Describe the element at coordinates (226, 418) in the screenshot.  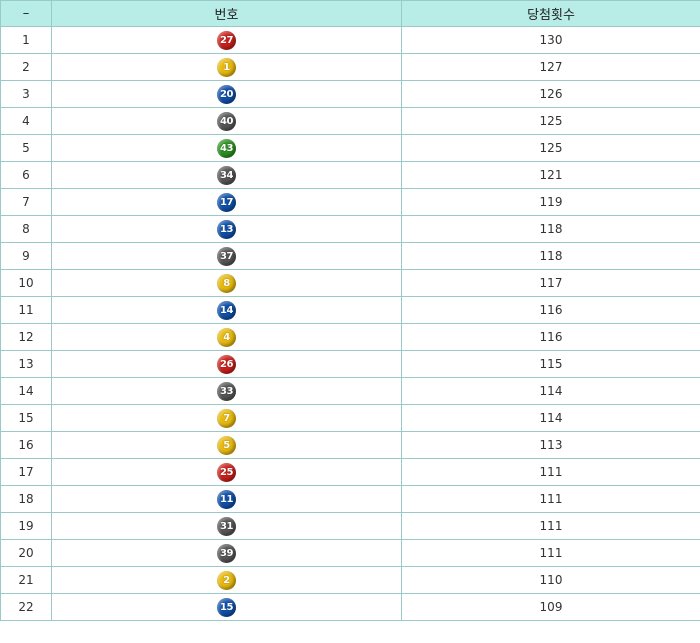
I see `number-cell: 7` at that location.